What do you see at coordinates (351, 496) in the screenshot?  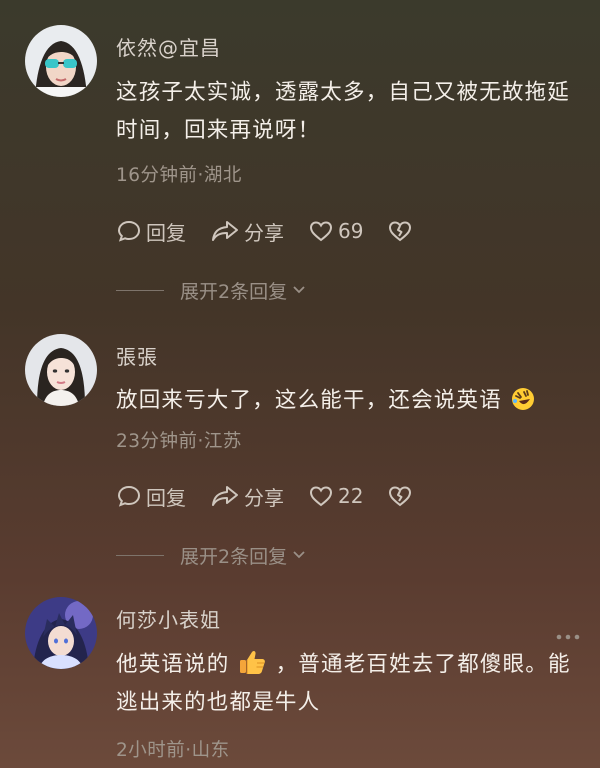 I see `like-count: 22` at bounding box center [351, 496].